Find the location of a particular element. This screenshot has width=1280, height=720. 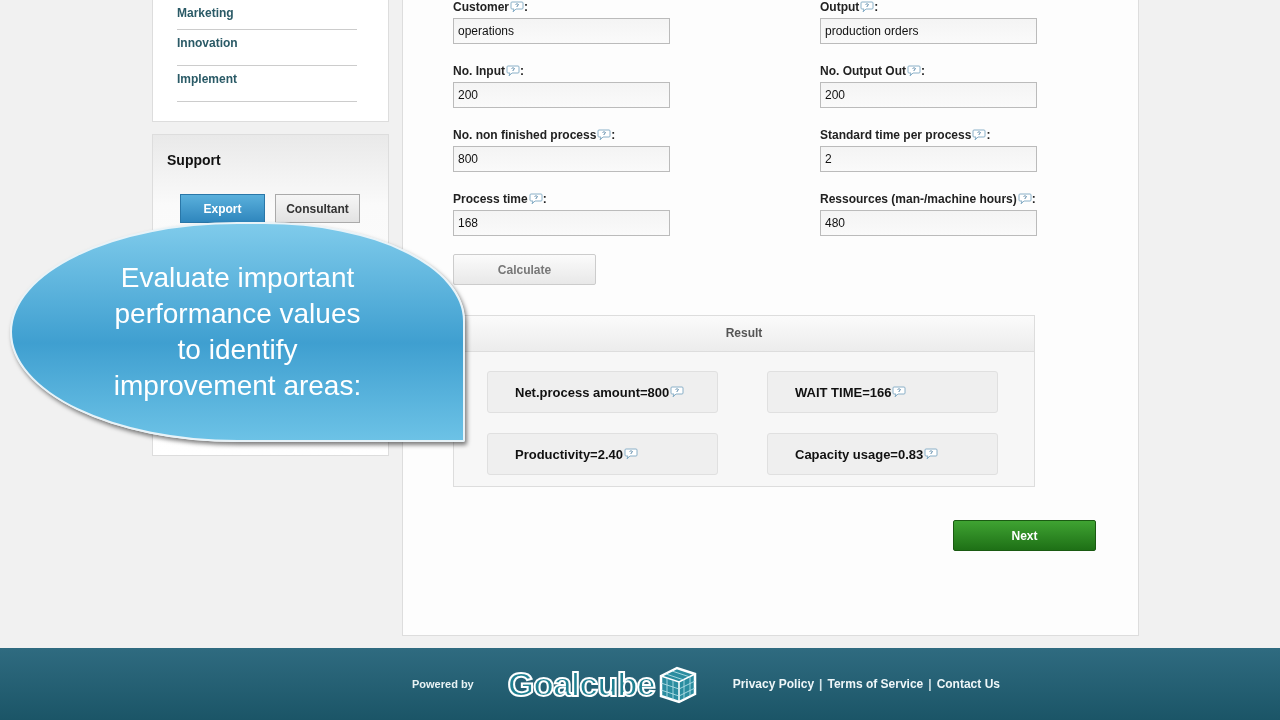

input-field: 168 is located at coordinates (561, 223).